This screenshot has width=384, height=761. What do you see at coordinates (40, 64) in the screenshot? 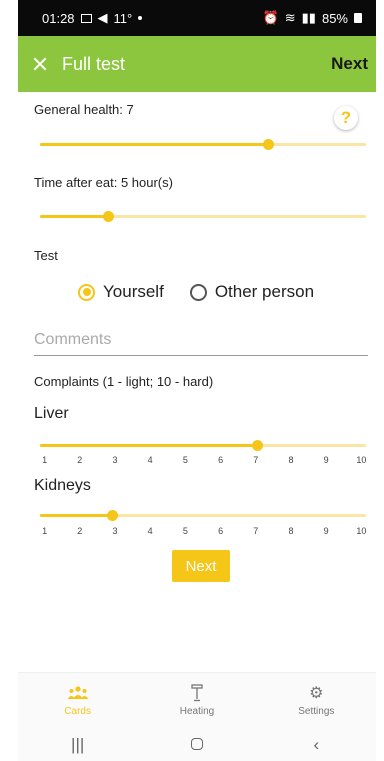
I see `close-icon` at bounding box center [40, 64].